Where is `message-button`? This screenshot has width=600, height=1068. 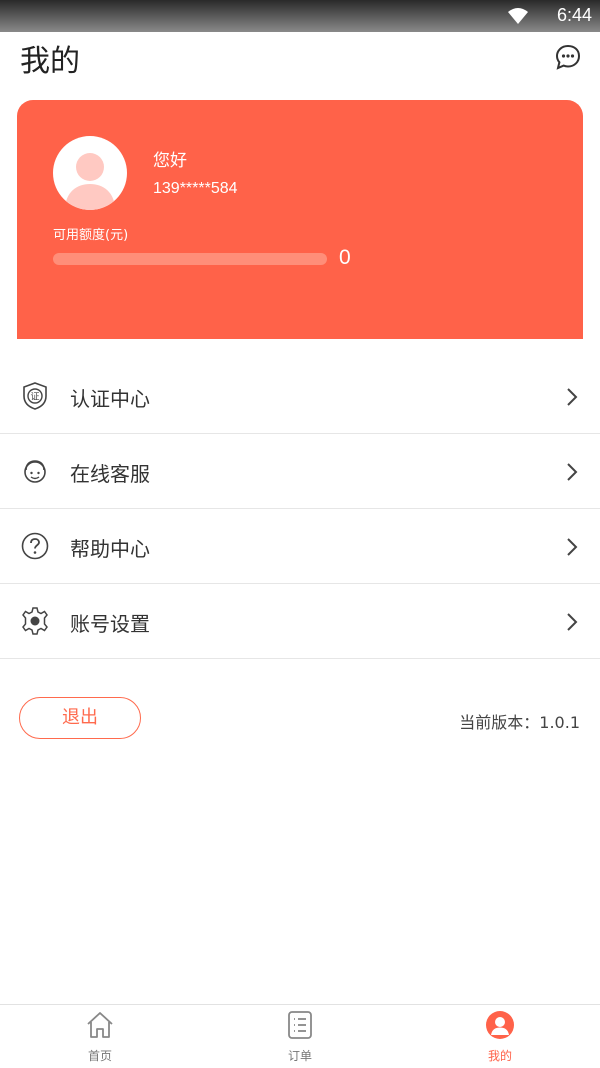
message-button is located at coordinates (568, 57).